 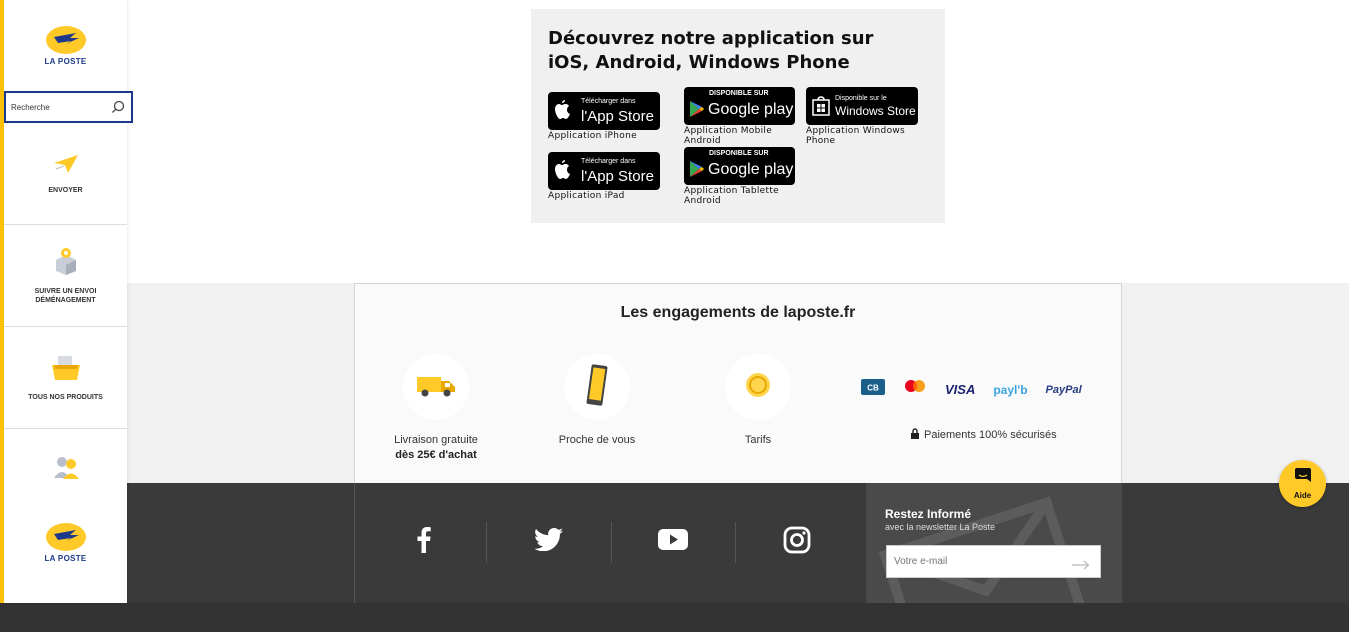 What do you see at coordinates (915, 389) in the screenshot?
I see `mastercard-icon` at bounding box center [915, 389].